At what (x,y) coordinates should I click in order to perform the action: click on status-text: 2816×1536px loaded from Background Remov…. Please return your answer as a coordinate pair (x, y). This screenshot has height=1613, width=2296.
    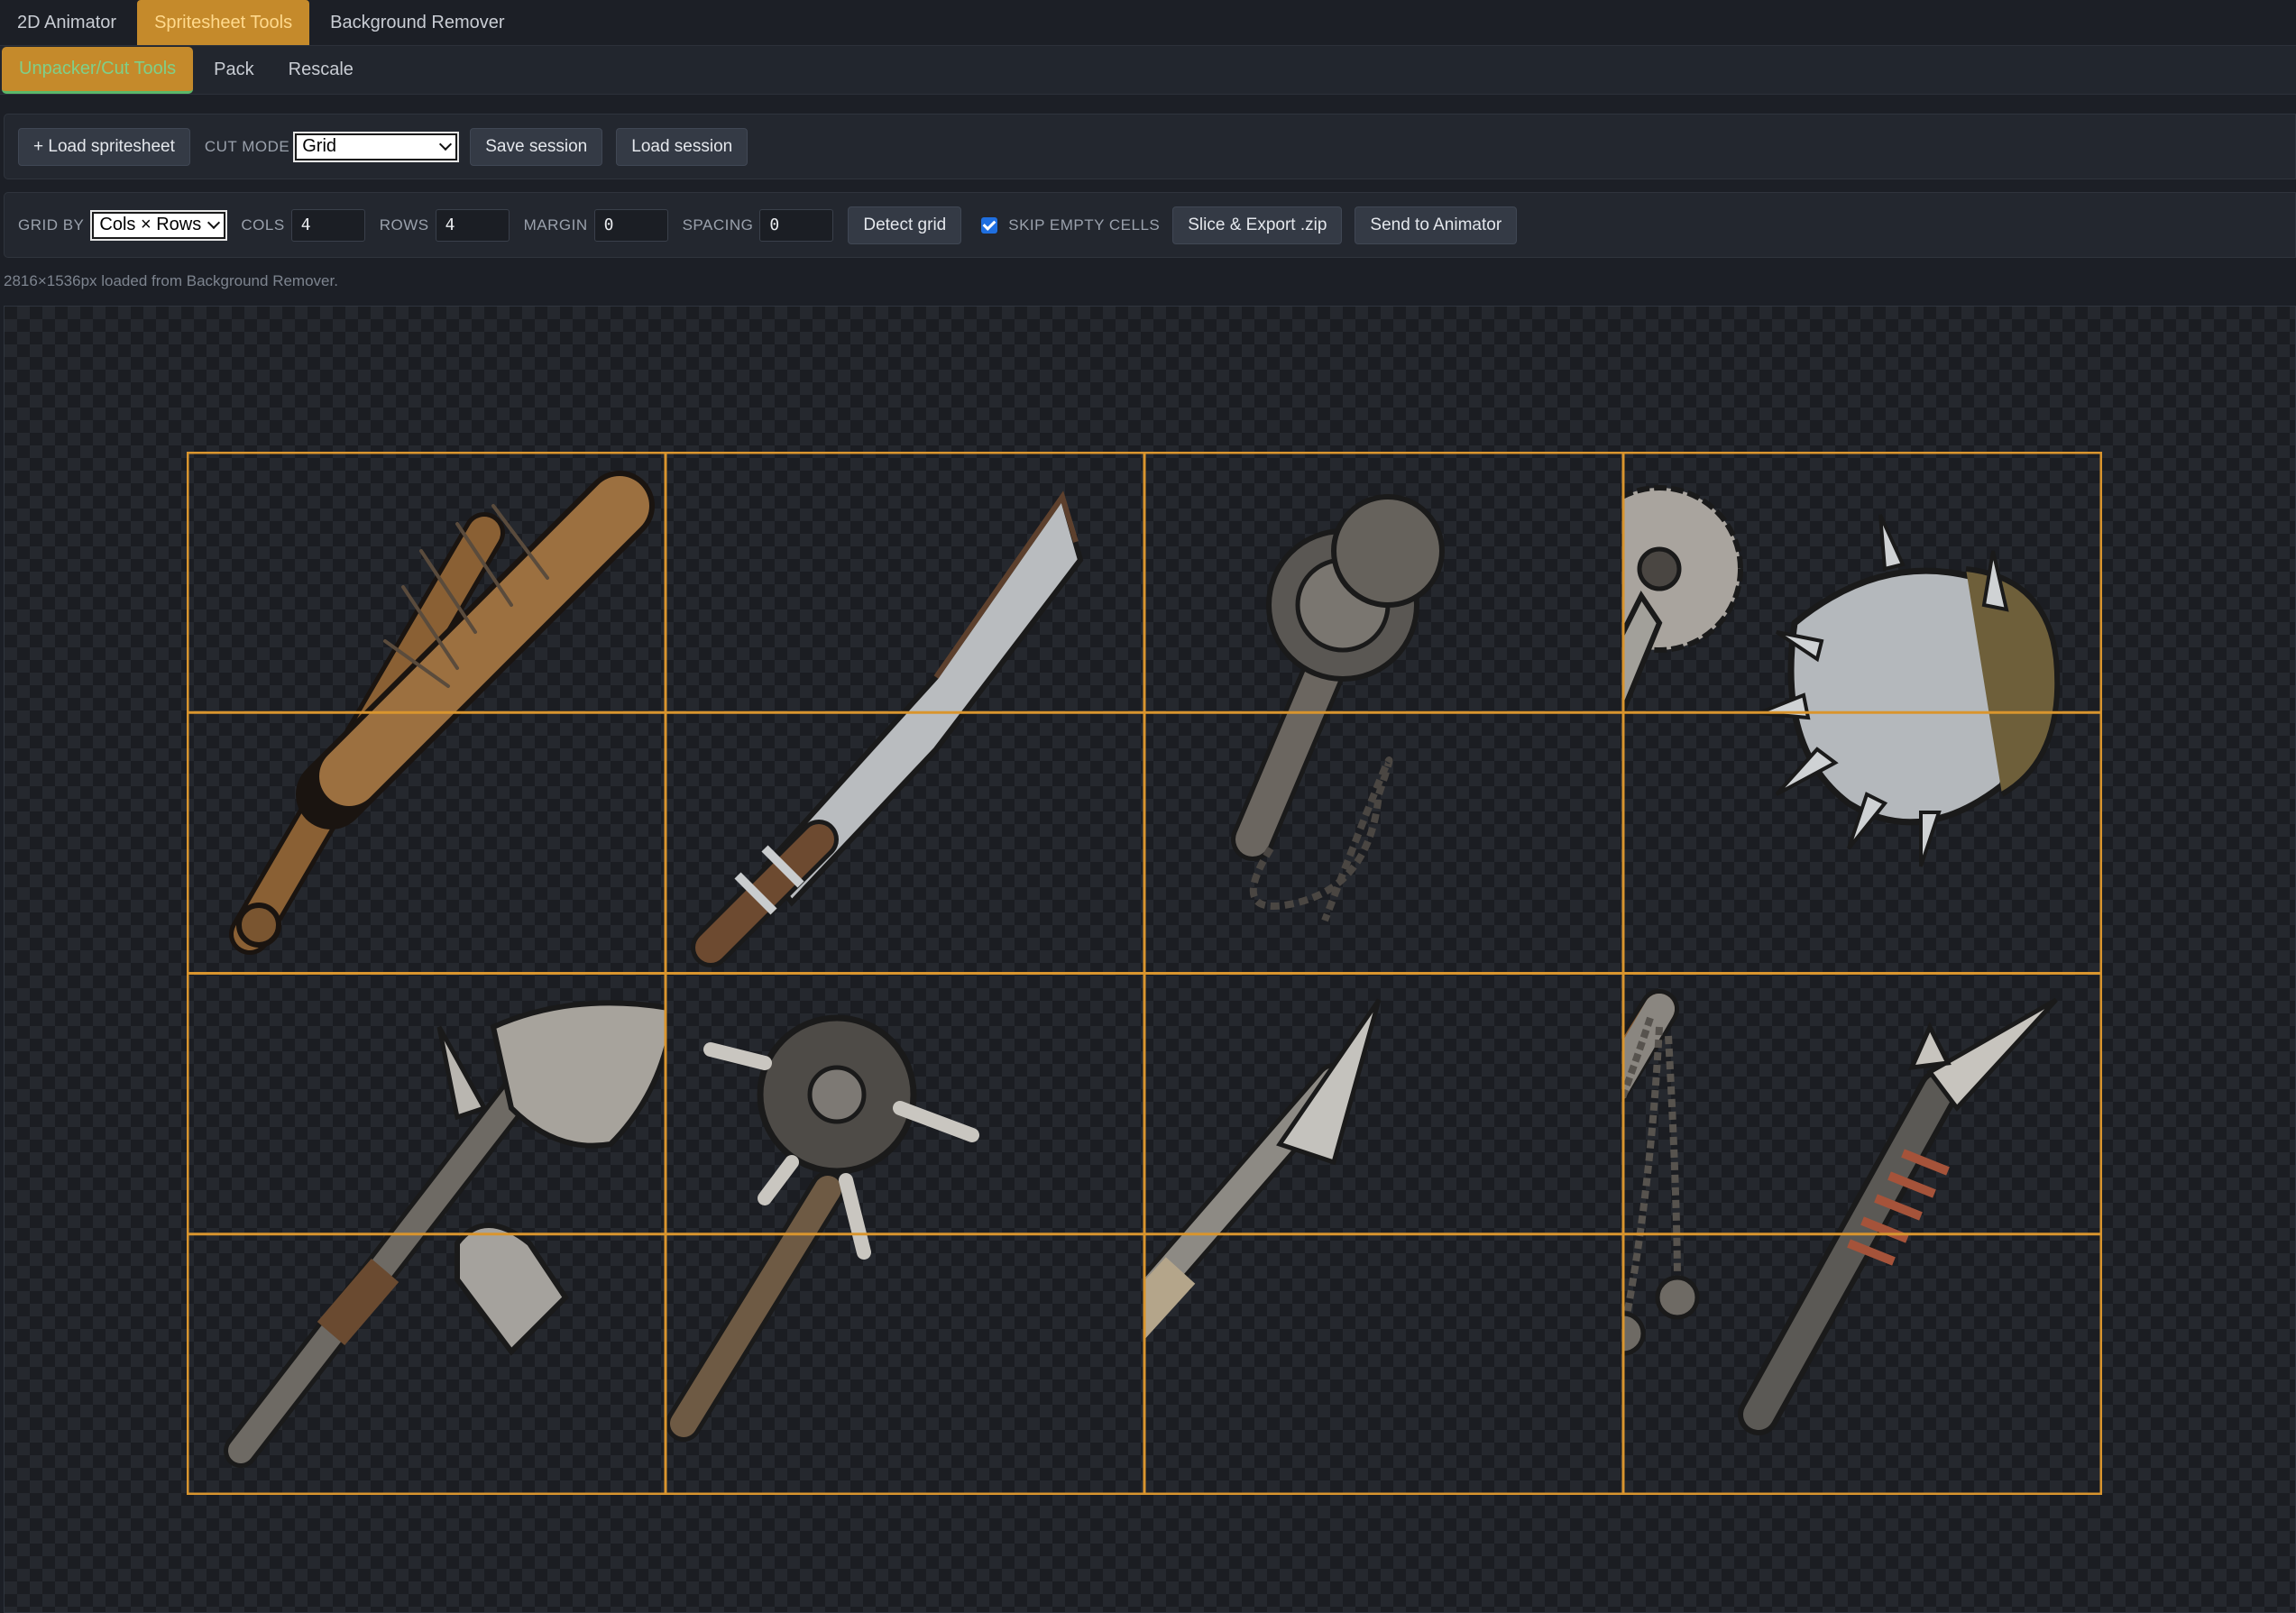
    Looking at the image, I should click on (171, 280).